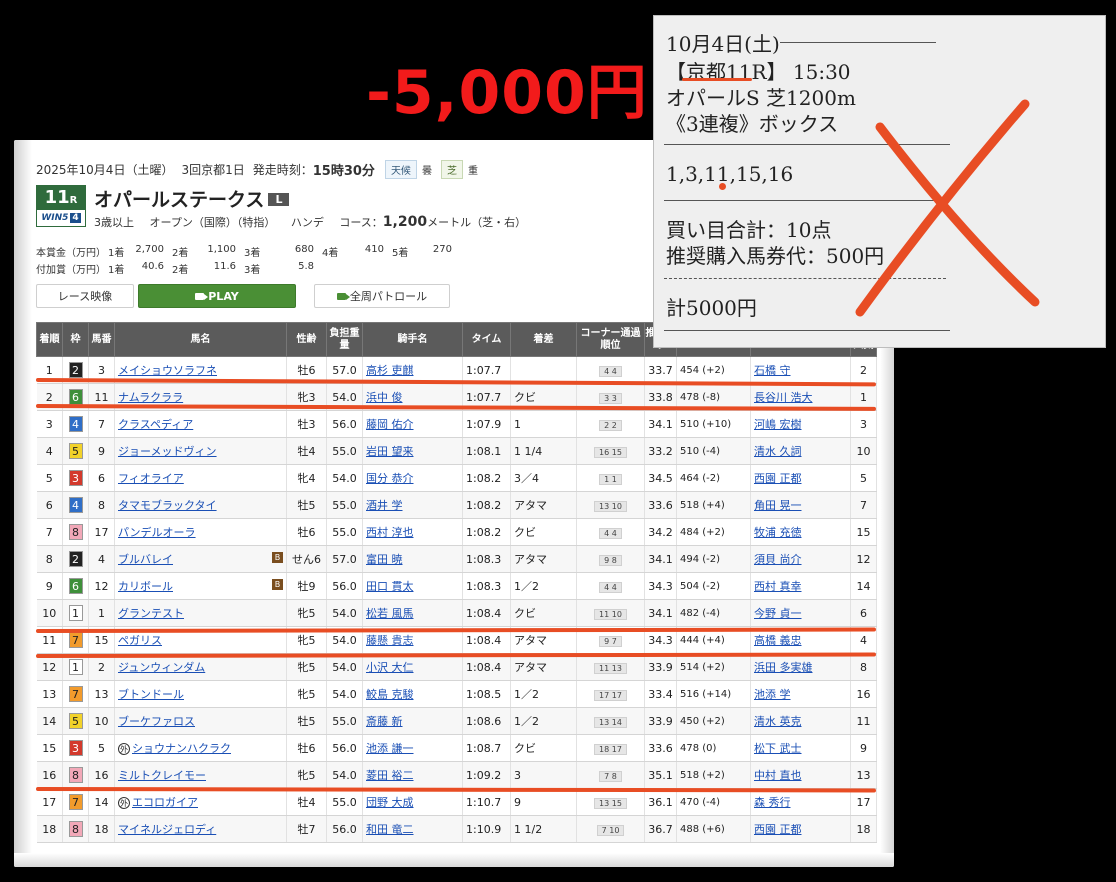 The height and width of the screenshot is (882, 1116). Describe the element at coordinates (610, 533) in the screenshot. I see `corner-positions: 4 4` at that location.